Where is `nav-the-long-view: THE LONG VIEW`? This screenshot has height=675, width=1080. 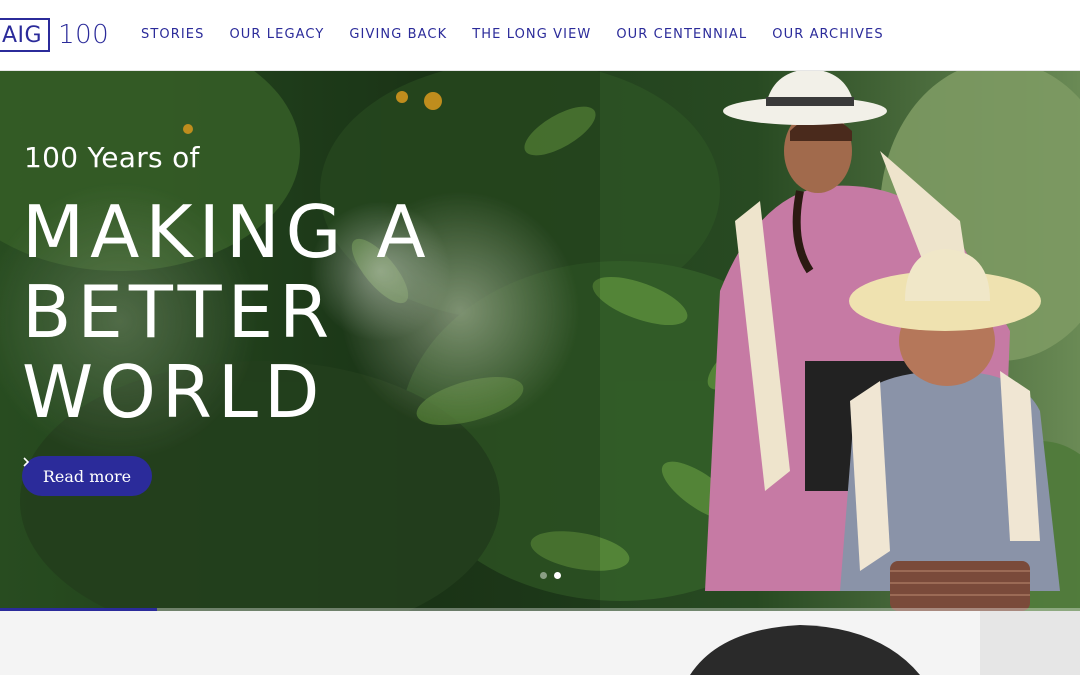 nav-the-long-view: THE LONG VIEW is located at coordinates (531, 34).